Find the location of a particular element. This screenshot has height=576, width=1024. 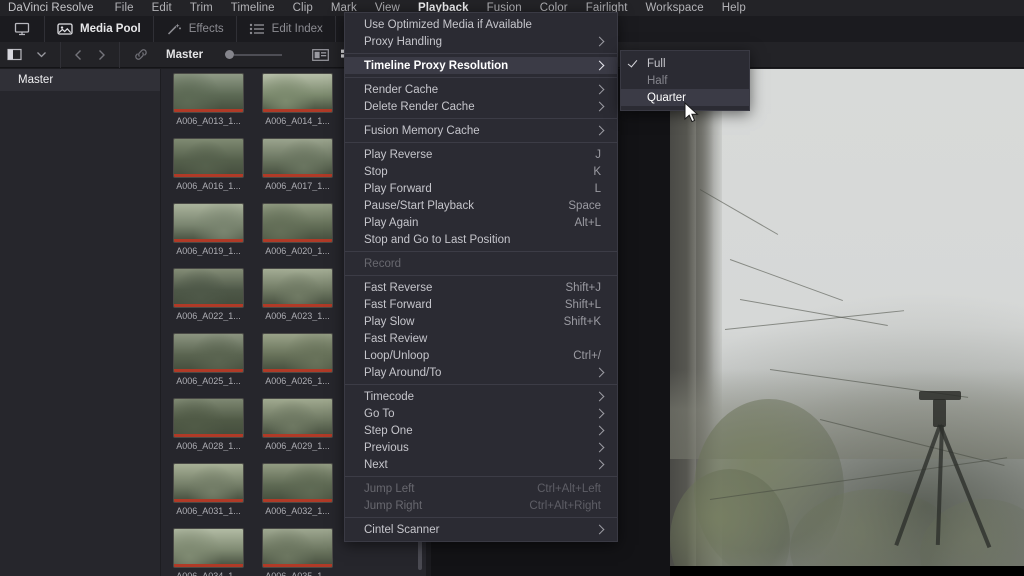

sidebar-toggle-button is located at coordinates (14, 54).